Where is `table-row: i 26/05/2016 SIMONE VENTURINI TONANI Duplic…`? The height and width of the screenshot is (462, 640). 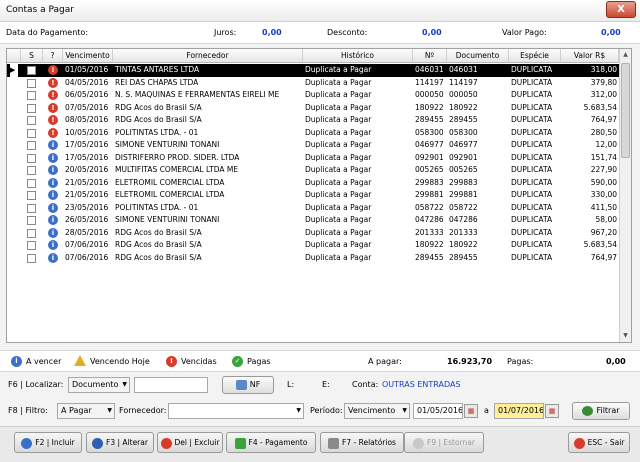
table-row: i 26/05/2016 SIMONE VENTURINI TONANI Duplic… is located at coordinates (313, 220).